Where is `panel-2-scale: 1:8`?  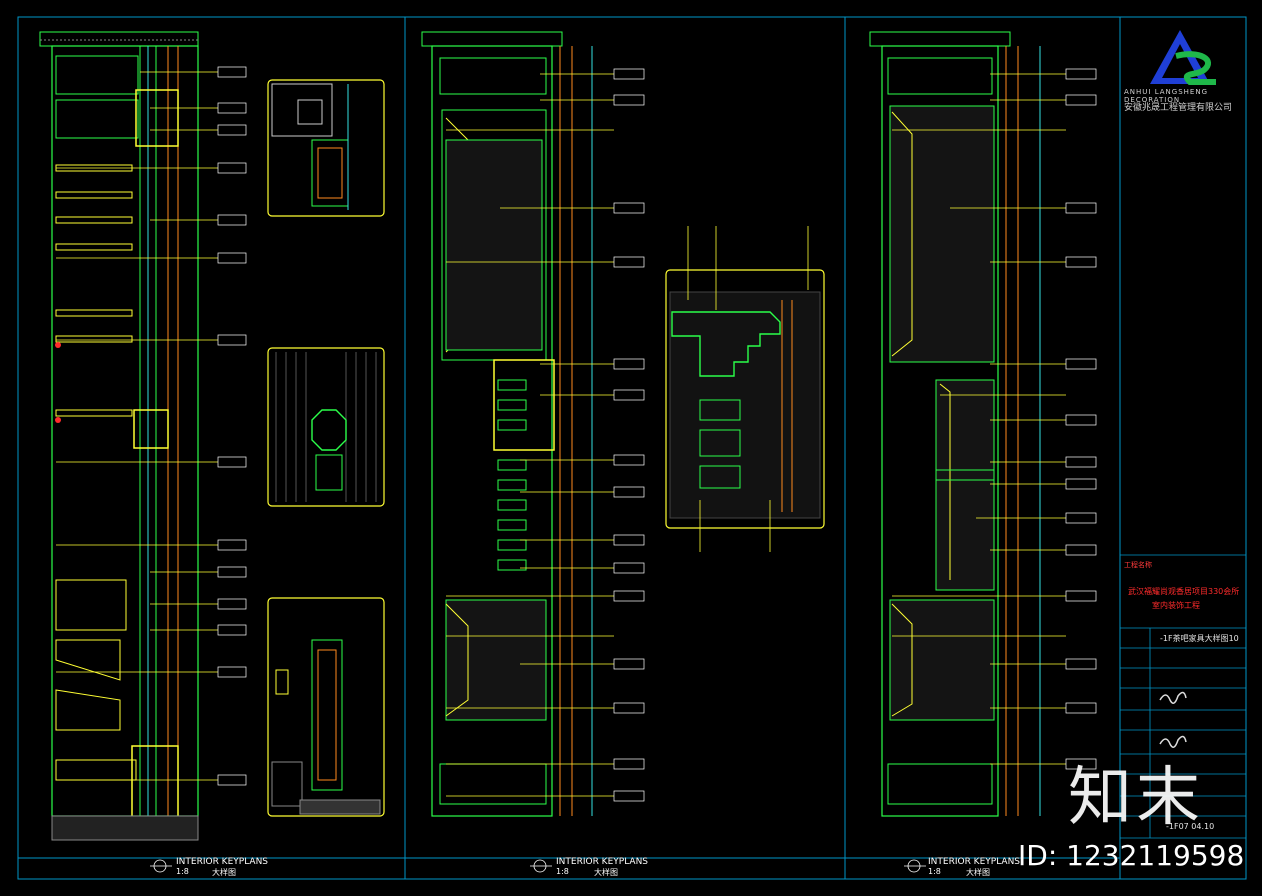
panel-2-scale: 1:8 is located at coordinates (562, 871).